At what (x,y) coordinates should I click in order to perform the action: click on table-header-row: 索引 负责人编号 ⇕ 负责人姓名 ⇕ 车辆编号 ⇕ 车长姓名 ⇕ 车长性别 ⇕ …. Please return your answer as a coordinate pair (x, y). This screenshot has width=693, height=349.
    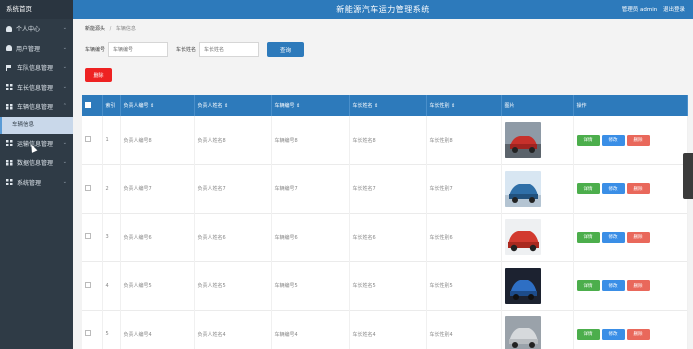
    Looking at the image, I should click on (385, 105).